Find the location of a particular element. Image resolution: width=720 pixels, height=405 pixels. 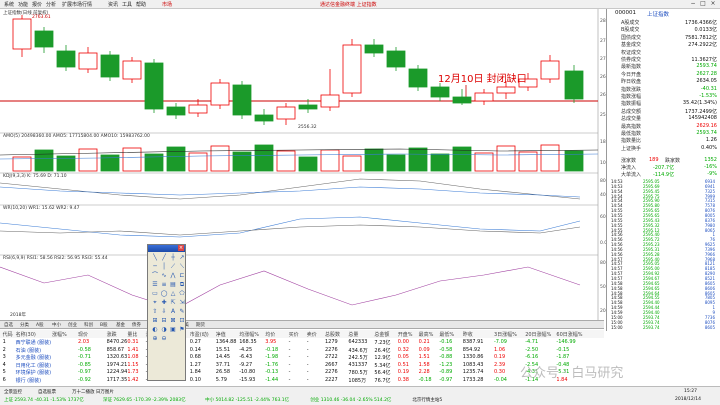

draw-tool-icon: ┼ is located at coordinates (173, 258).